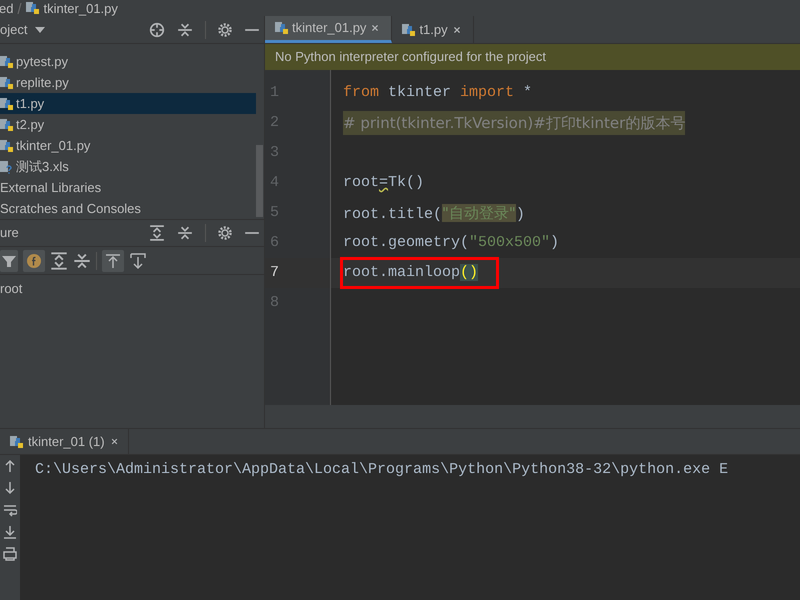  Describe the element at coordinates (259, 181) in the screenshot. I see `scrollbar-thumb` at that location.